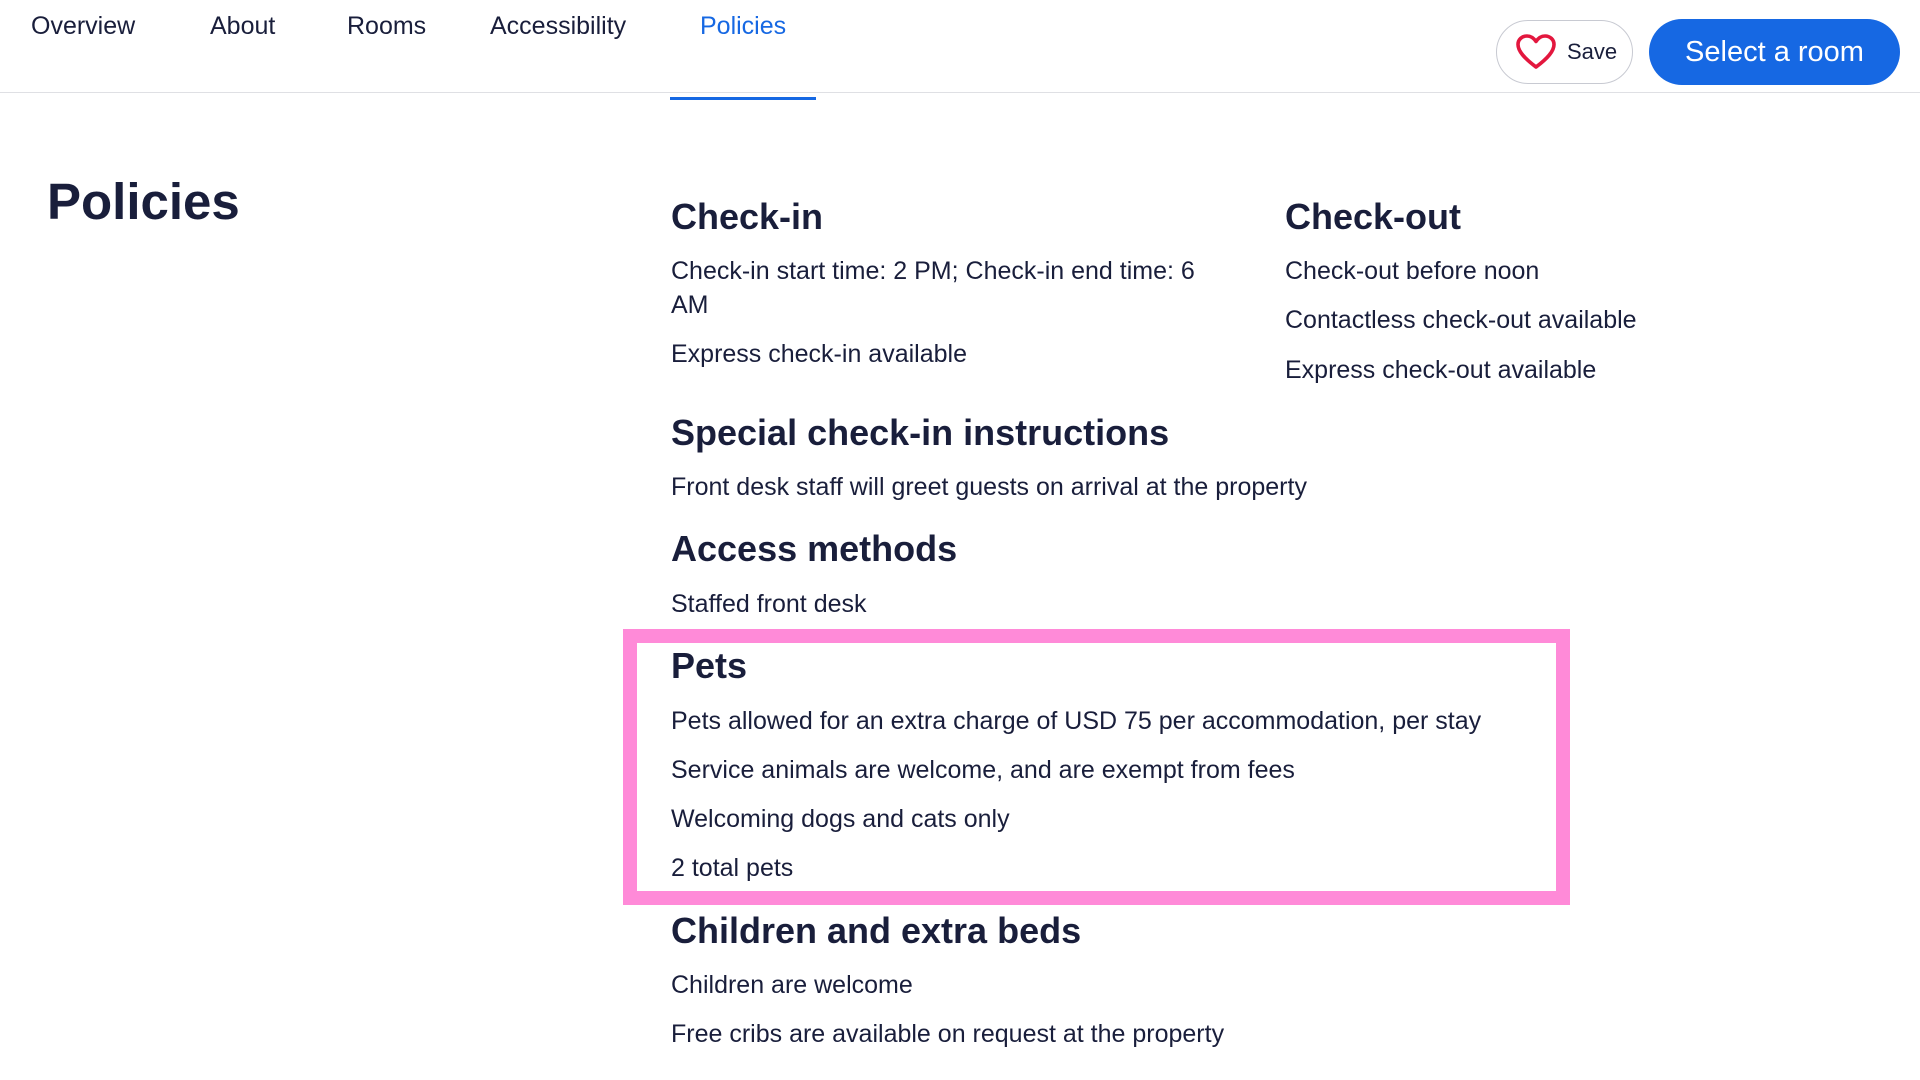  What do you see at coordinates (1461, 320) in the screenshot?
I see `checkout-line: Contactless check-out available` at bounding box center [1461, 320].